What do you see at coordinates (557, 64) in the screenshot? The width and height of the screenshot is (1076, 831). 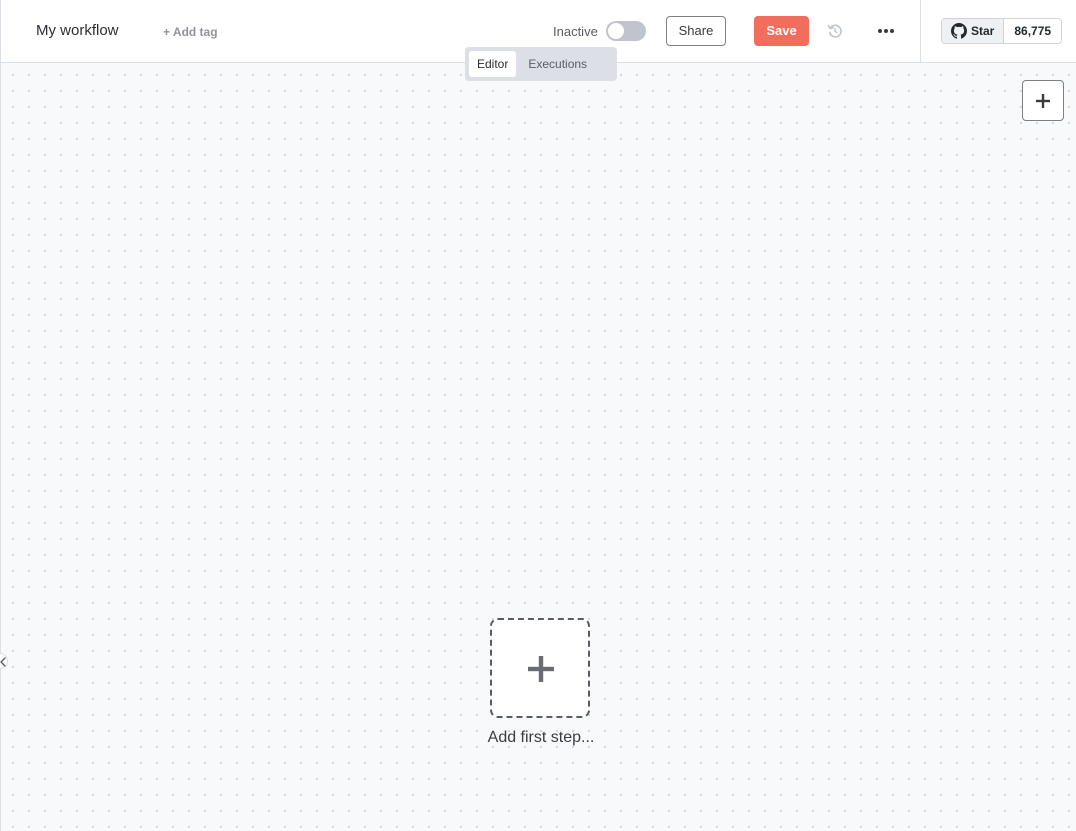 I see `tab-executions: Executions` at bounding box center [557, 64].